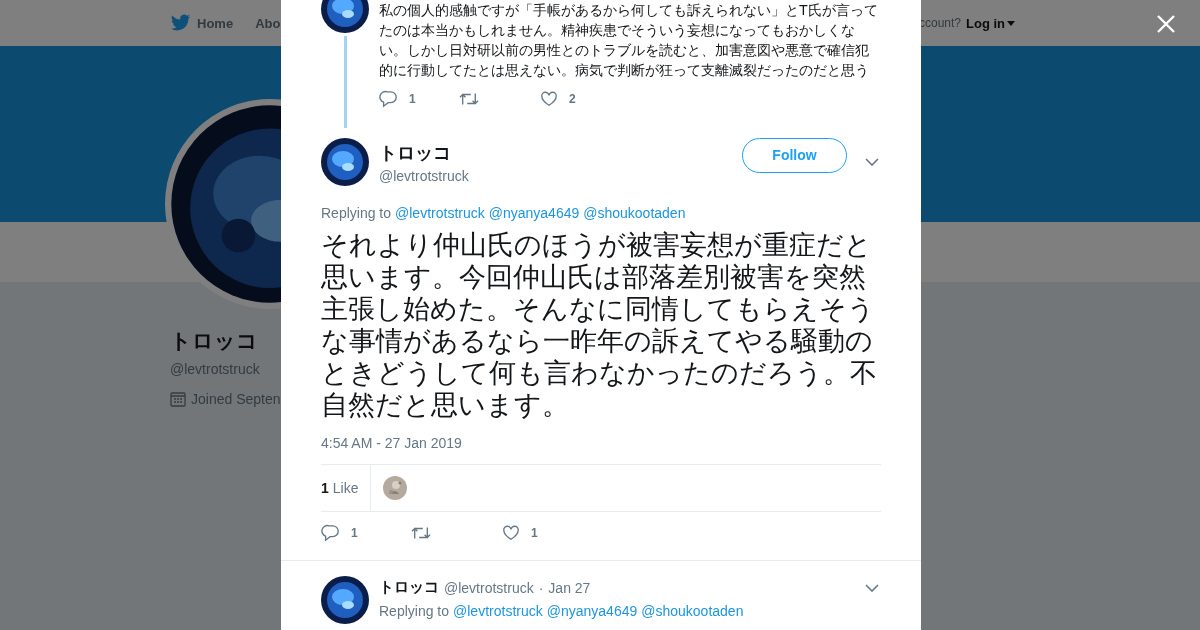 This screenshot has width=1200, height=630. Describe the element at coordinates (569, 587) in the screenshot. I see `tweet-date: Jan 27` at that location.